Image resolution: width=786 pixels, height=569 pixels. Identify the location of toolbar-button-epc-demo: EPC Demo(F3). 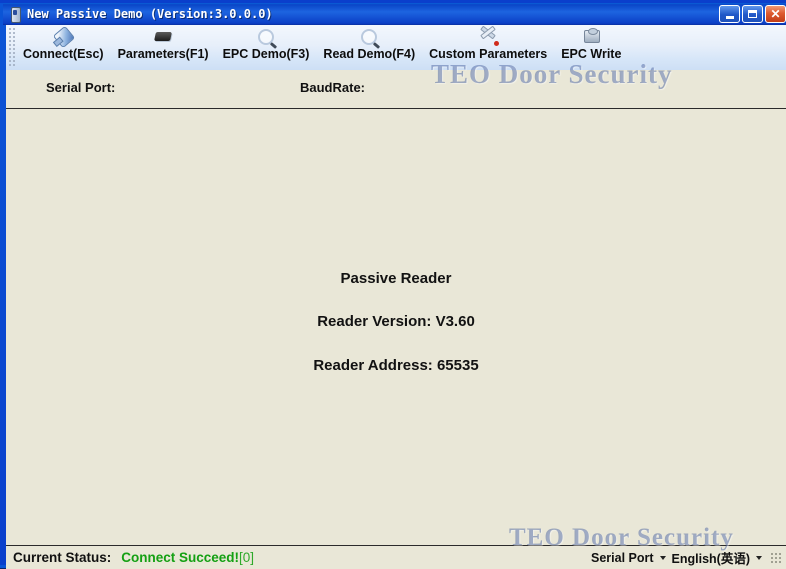
(266, 47).